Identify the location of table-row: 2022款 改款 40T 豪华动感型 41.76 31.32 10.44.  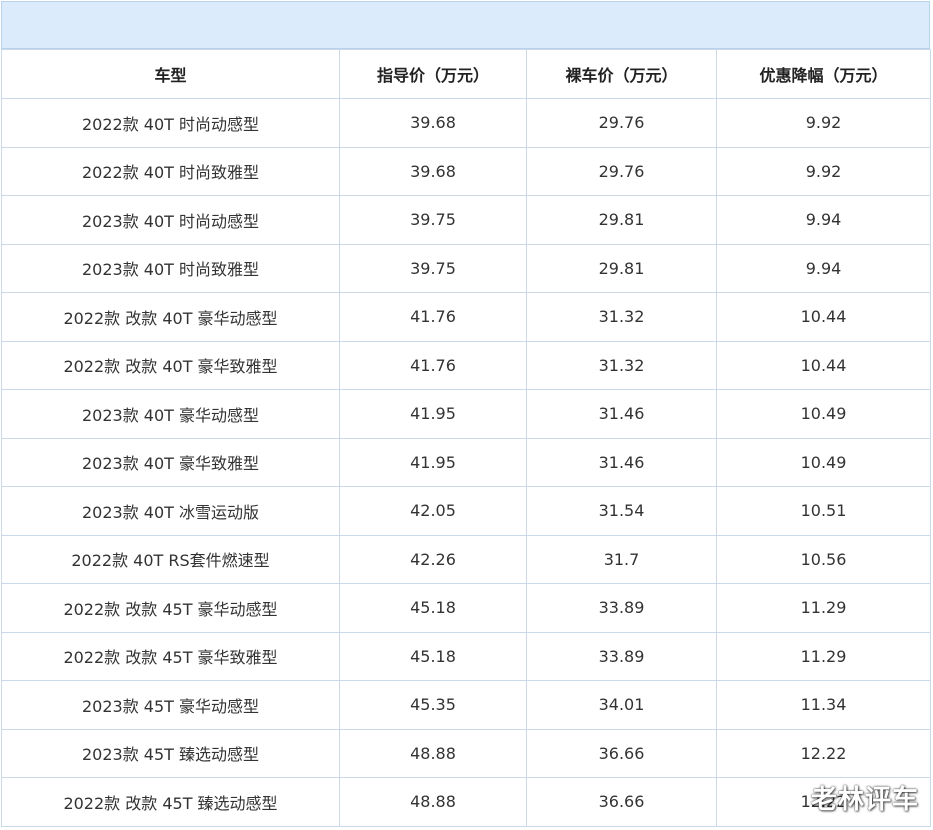
(466, 317).